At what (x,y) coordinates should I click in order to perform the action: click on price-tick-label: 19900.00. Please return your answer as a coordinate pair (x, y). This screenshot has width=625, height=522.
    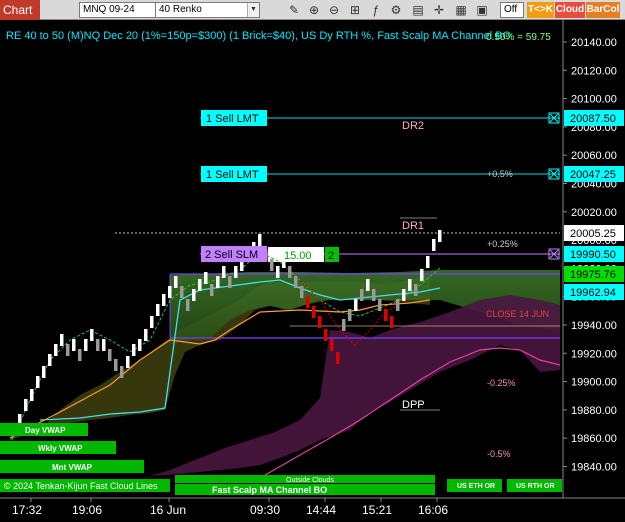
    Looking at the image, I should click on (594, 383).